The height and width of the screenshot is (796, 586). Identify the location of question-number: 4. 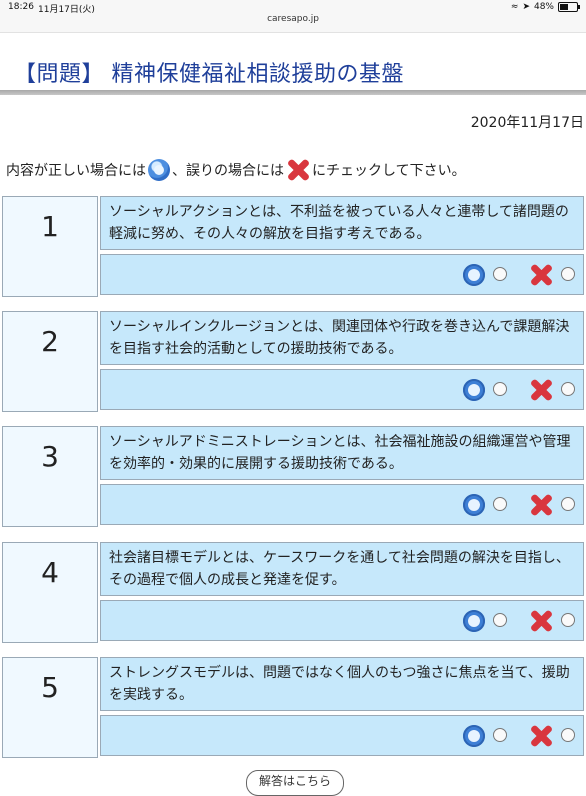
(50, 592).